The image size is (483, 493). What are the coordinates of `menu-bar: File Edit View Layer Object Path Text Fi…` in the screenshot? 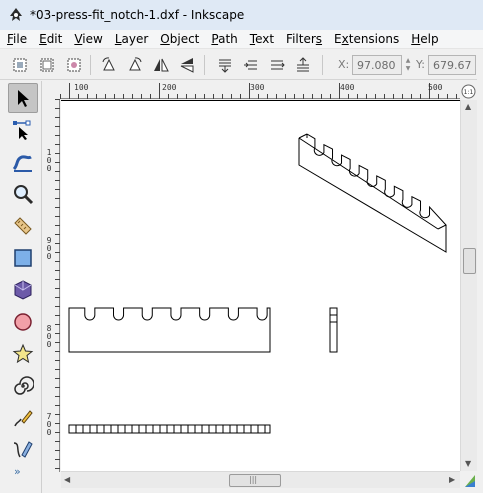 It's located at (241, 39).